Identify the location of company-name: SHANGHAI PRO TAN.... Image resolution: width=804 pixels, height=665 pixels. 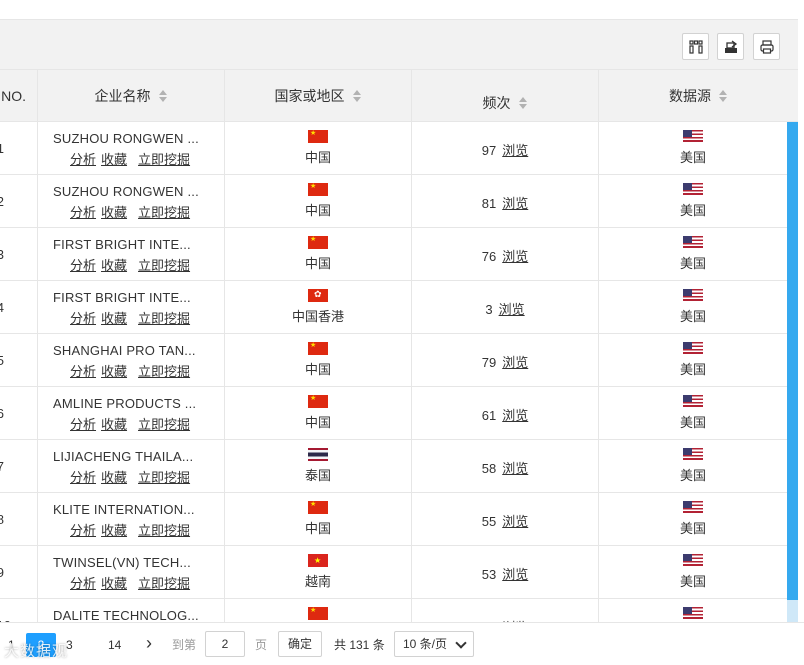
(133, 350).